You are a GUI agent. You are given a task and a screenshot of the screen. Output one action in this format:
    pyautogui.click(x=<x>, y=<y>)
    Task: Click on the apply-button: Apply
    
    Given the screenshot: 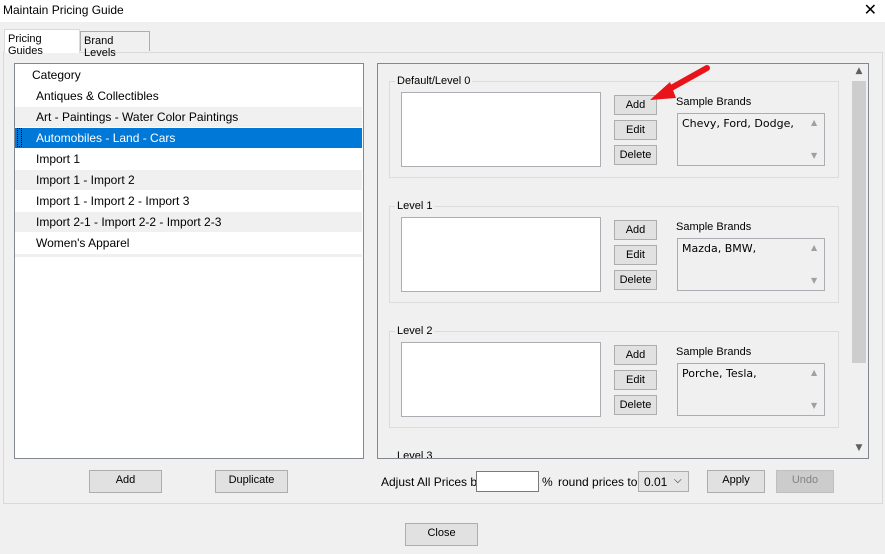 What is the action you would take?
    pyautogui.click(x=736, y=481)
    